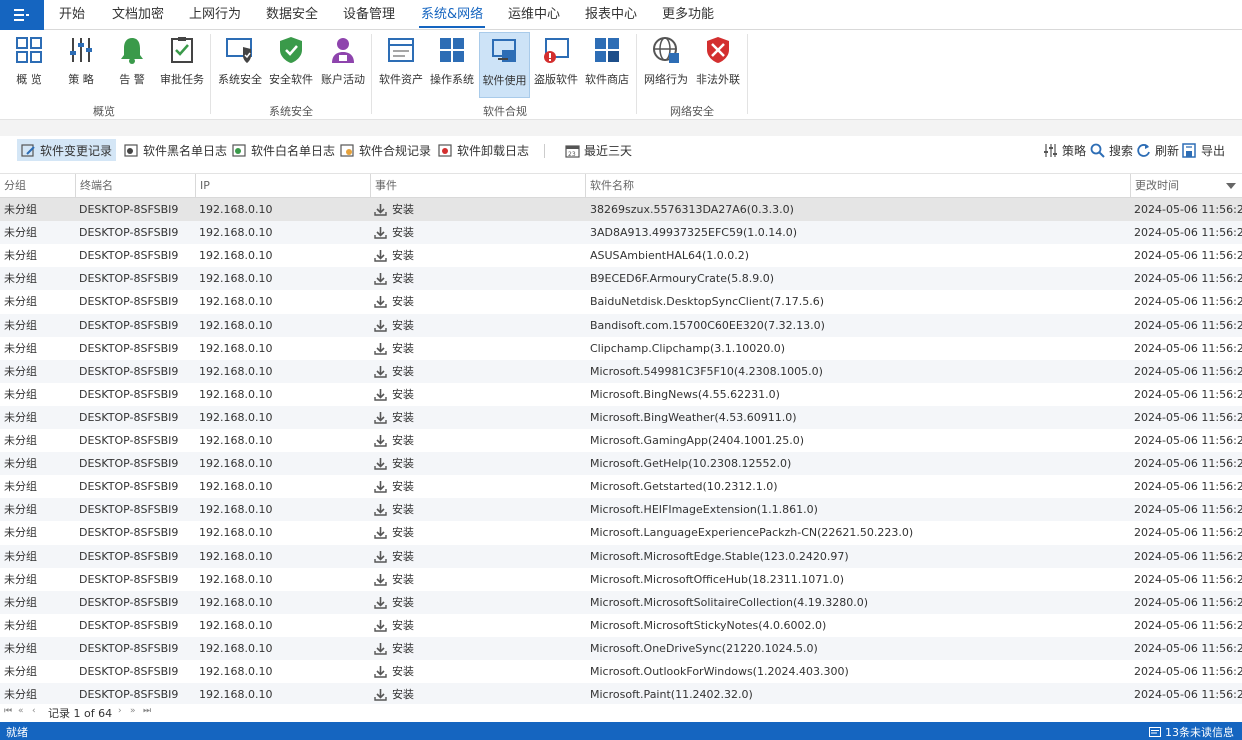  Describe the element at coordinates (291, 64) in the screenshot. I see `ribbon-security-software-button: 安全软件` at that location.